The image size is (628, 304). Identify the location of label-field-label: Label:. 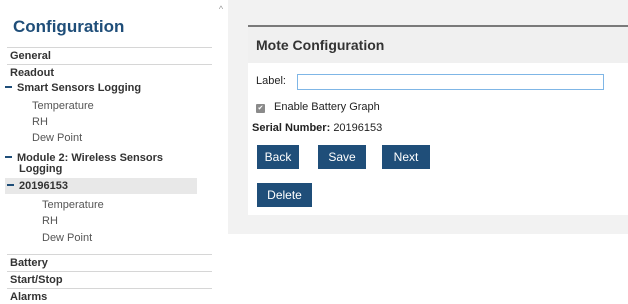
(271, 81).